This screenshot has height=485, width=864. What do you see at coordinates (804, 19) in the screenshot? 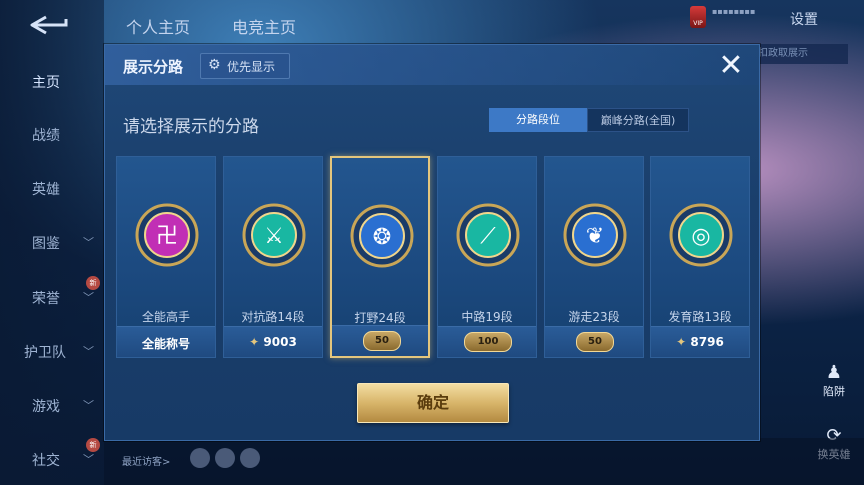
I see `settings-button: 设置` at bounding box center [804, 19].